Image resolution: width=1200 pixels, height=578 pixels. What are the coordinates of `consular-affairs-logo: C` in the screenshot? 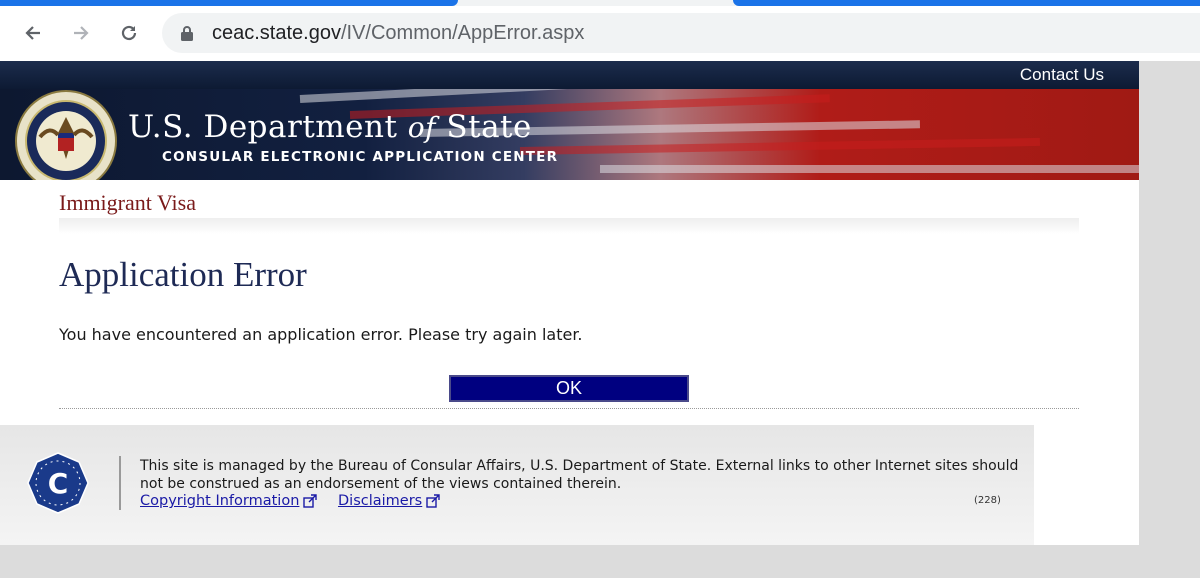 It's located at (58, 483).